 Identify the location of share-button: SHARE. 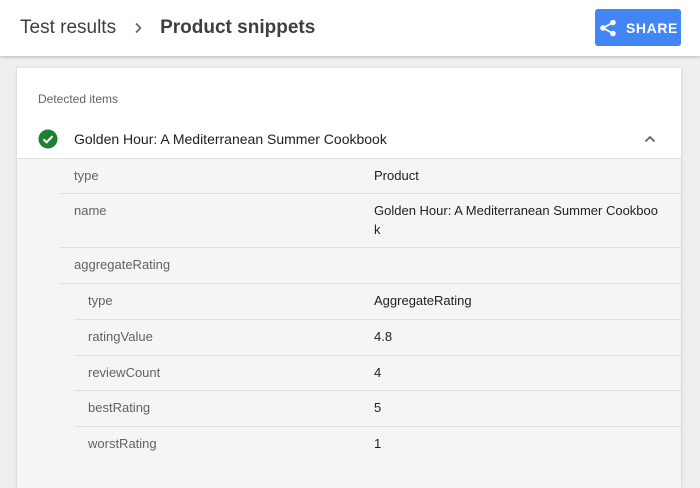
(638, 27).